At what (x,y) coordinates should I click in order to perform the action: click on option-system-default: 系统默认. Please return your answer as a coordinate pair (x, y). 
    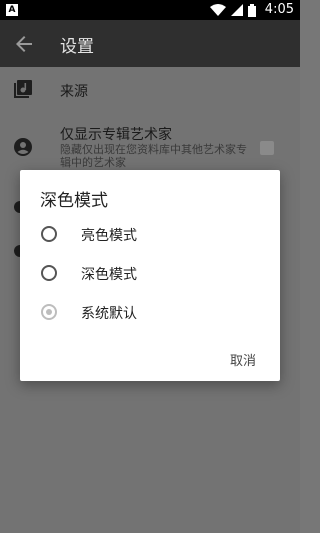
    Looking at the image, I should click on (150, 314).